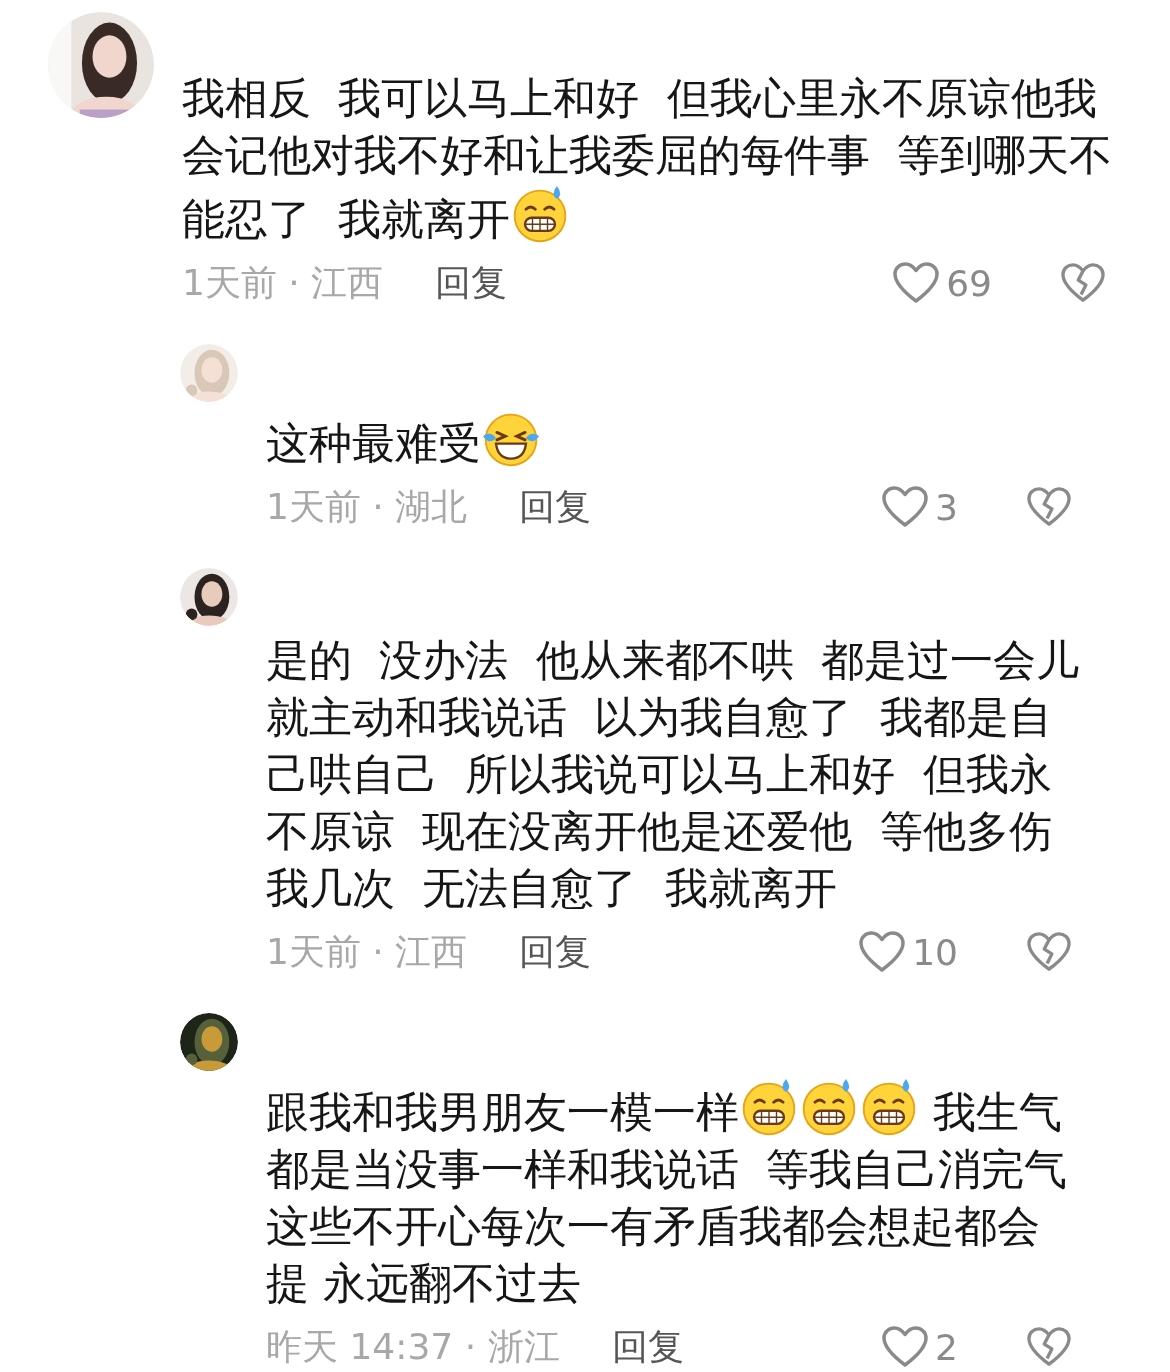  What do you see at coordinates (413, 1346) in the screenshot?
I see `timestamp-location: 昨天 14:37 · 浙江` at bounding box center [413, 1346].